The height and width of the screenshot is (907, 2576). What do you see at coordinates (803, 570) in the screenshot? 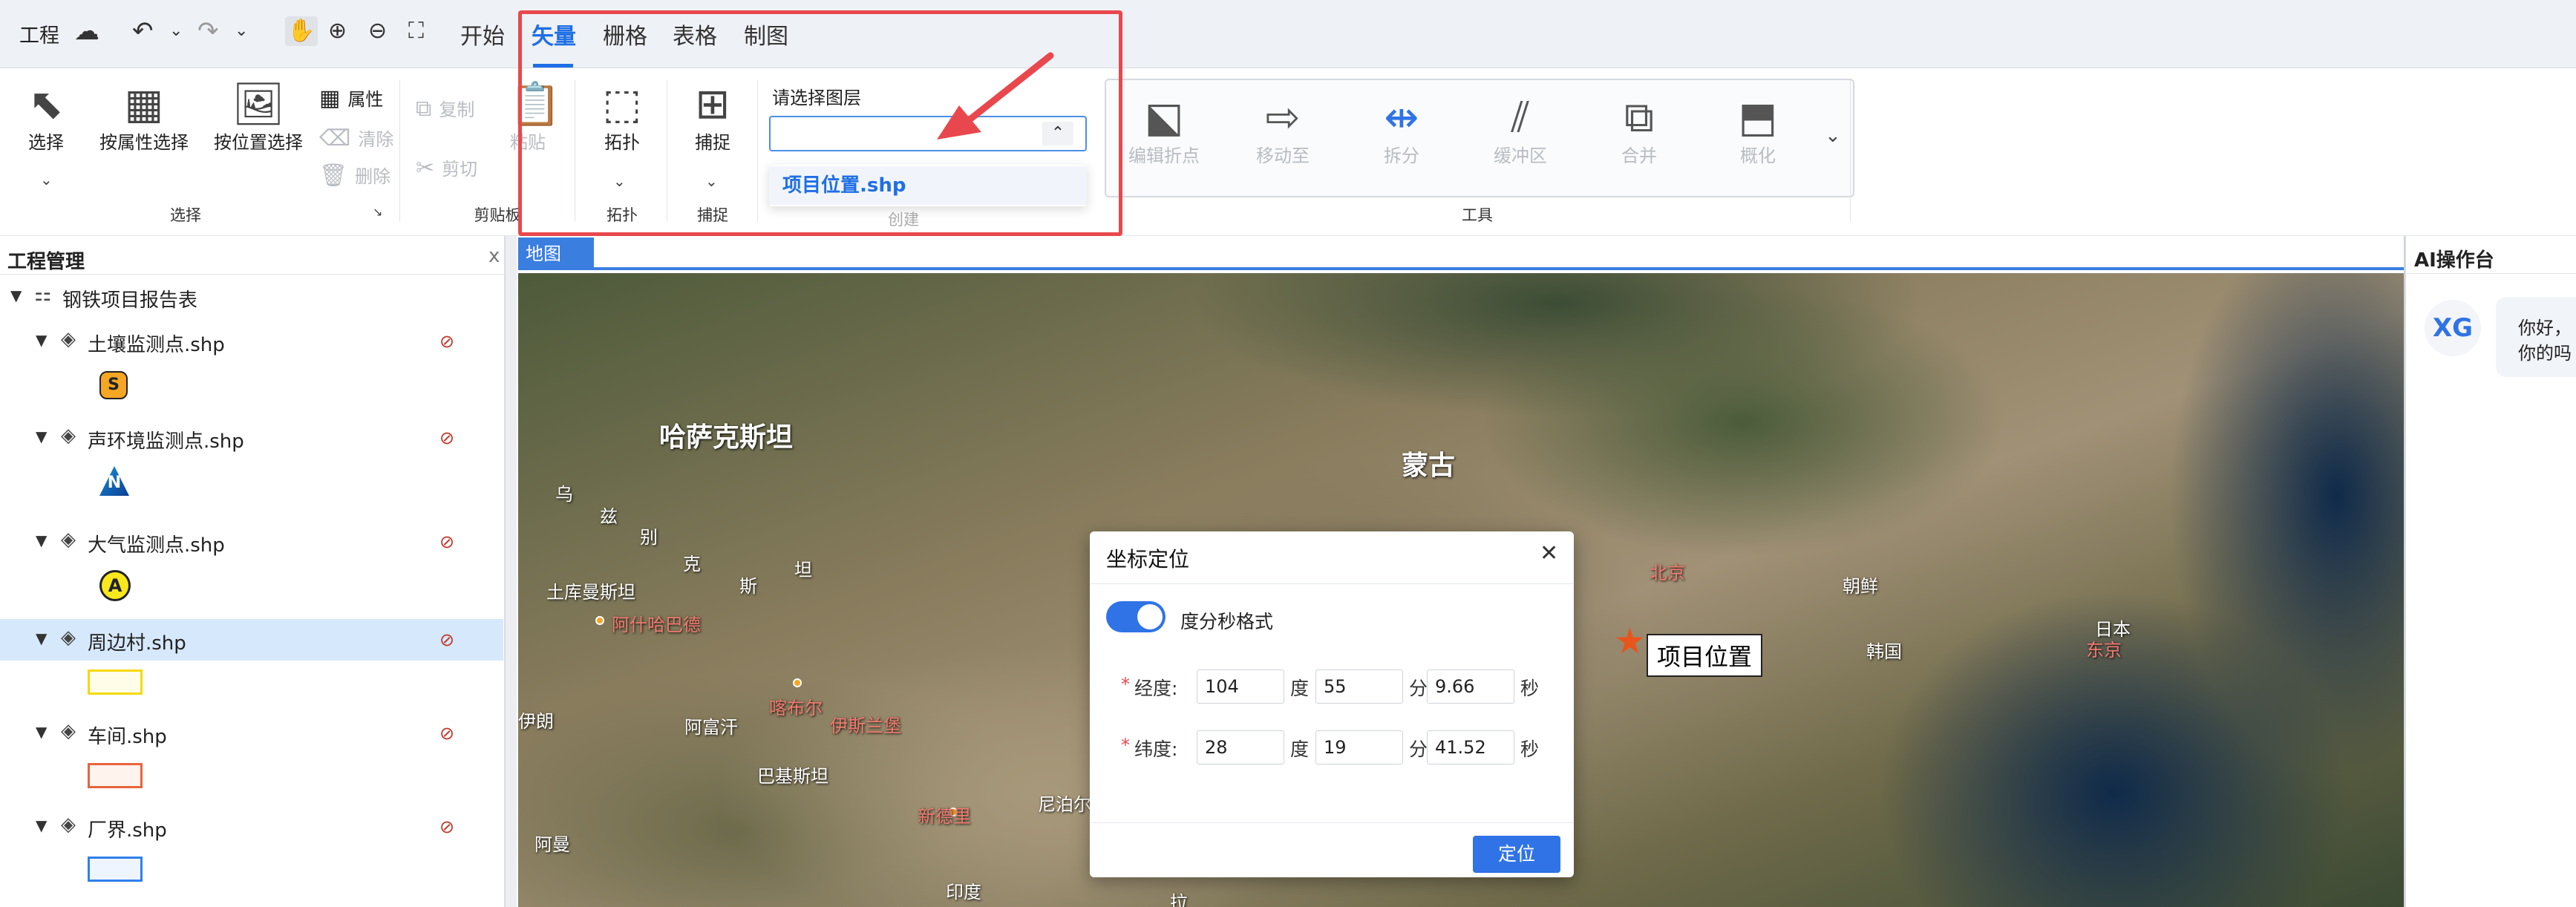
I see `map-label: 坦` at bounding box center [803, 570].